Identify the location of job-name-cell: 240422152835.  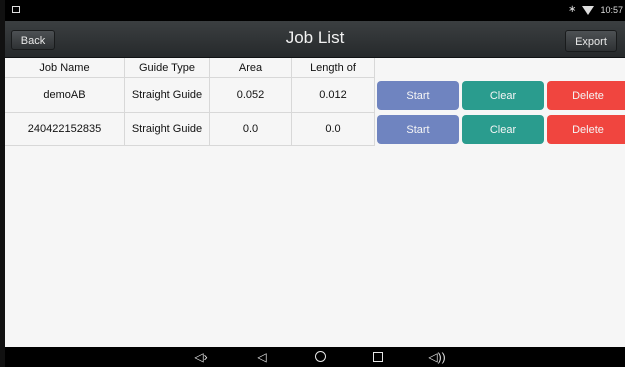
(65, 129).